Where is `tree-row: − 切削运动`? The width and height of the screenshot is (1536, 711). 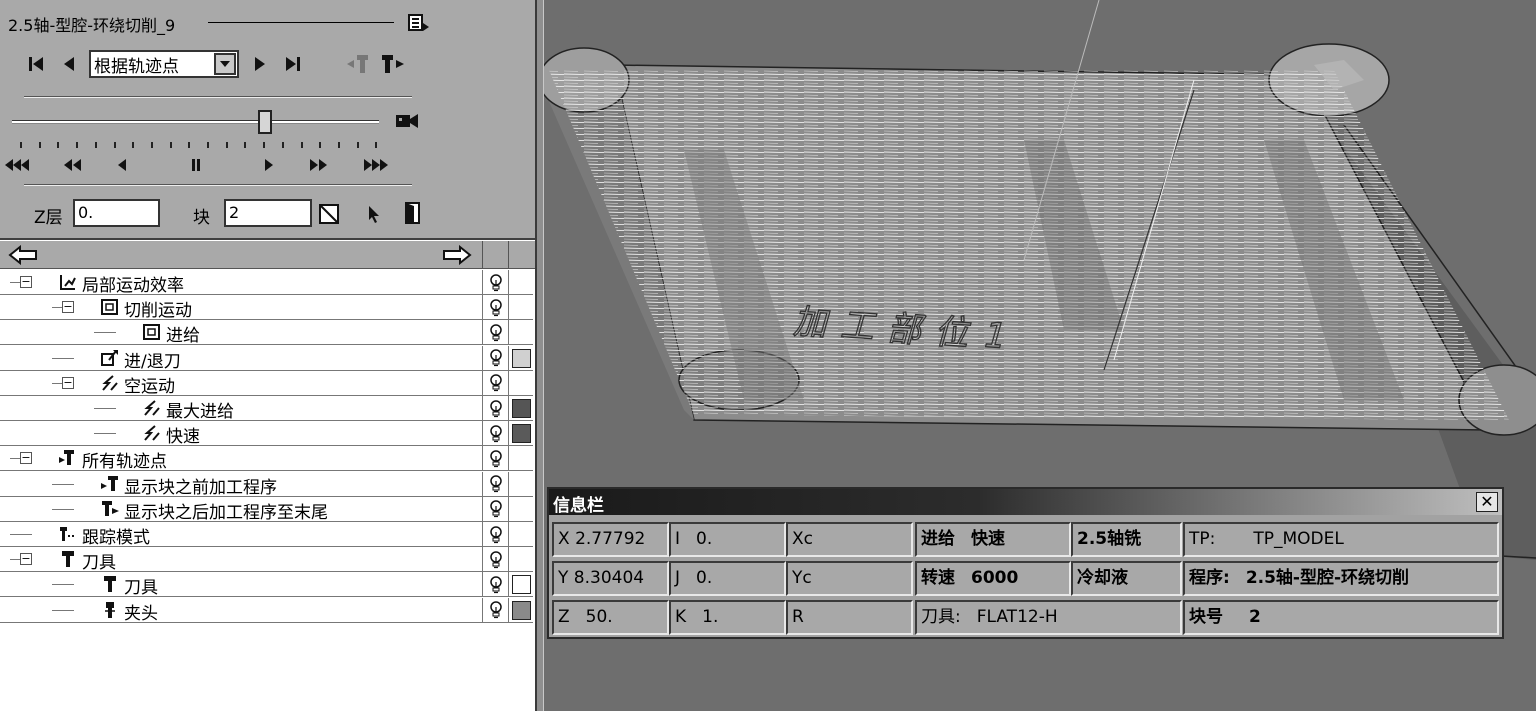
tree-row: − 切削运动 is located at coordinates (266, 308).